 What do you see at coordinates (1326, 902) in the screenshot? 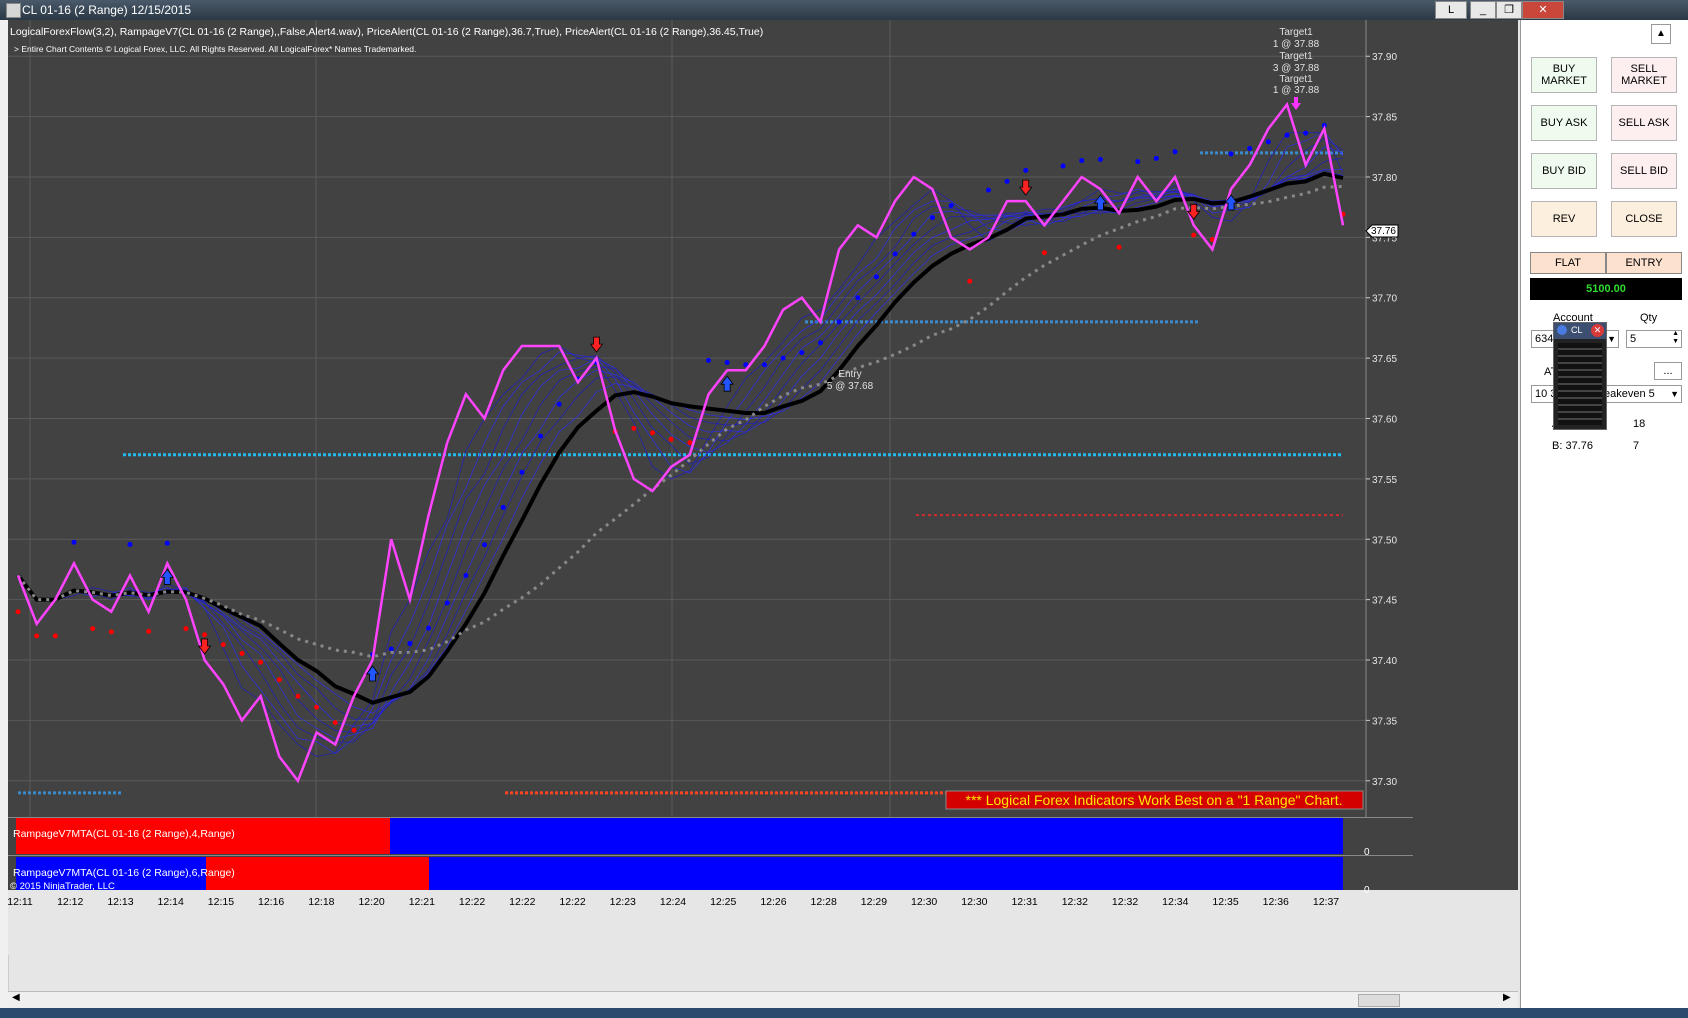
I see `x-tick-label: 12:37` at bounding box center [1326, 902].